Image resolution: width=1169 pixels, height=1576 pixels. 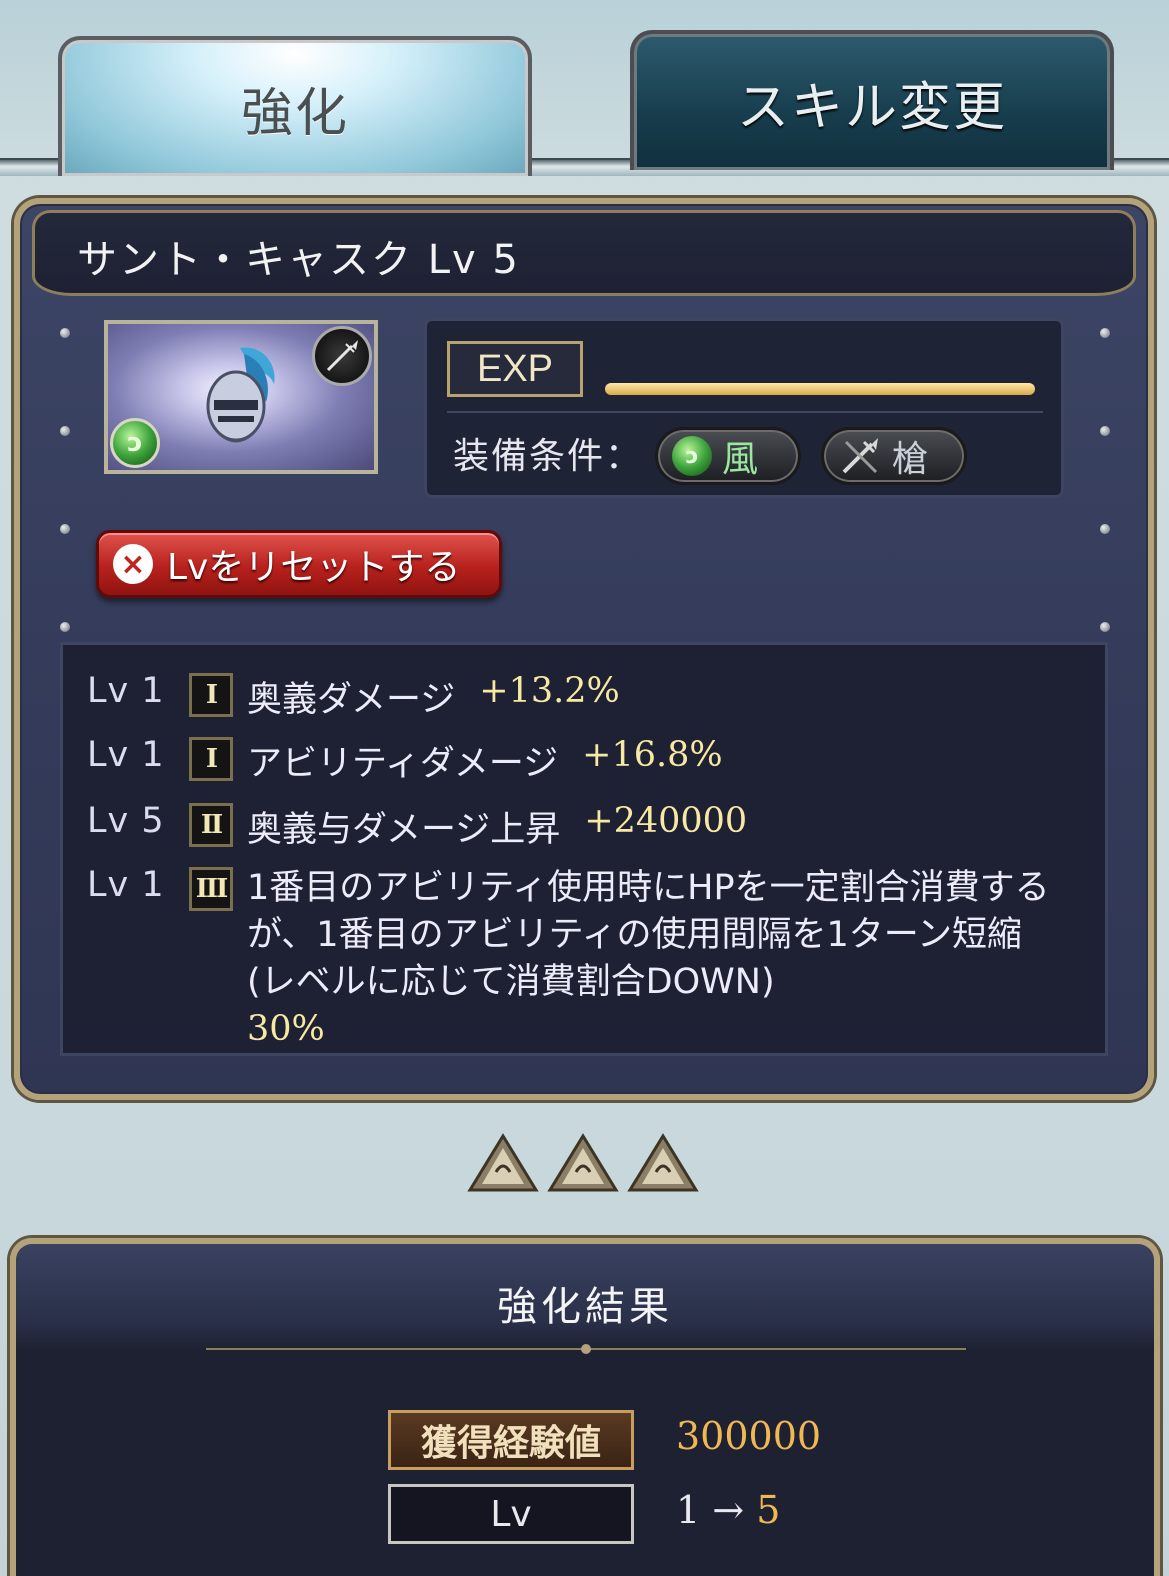 What do you see at coordinates (403, 764) in the screenshot?
I see `skill-name: アビリティダメージ` at bounding box center [403, 764].